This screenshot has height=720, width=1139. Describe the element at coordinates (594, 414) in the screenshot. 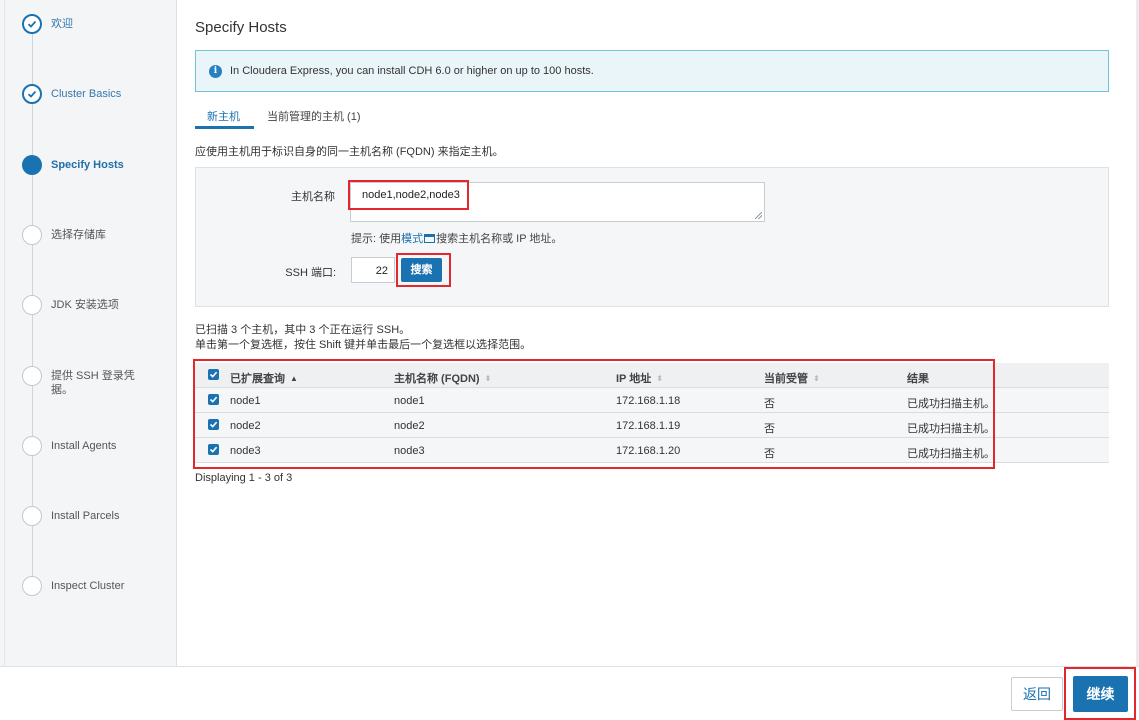

I see `highlight-table` at that location.